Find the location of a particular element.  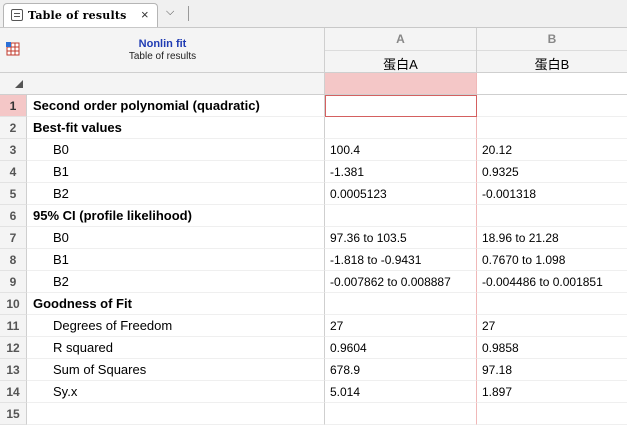

cell-column-b: 20.12 is located at coordinates (552, 150).